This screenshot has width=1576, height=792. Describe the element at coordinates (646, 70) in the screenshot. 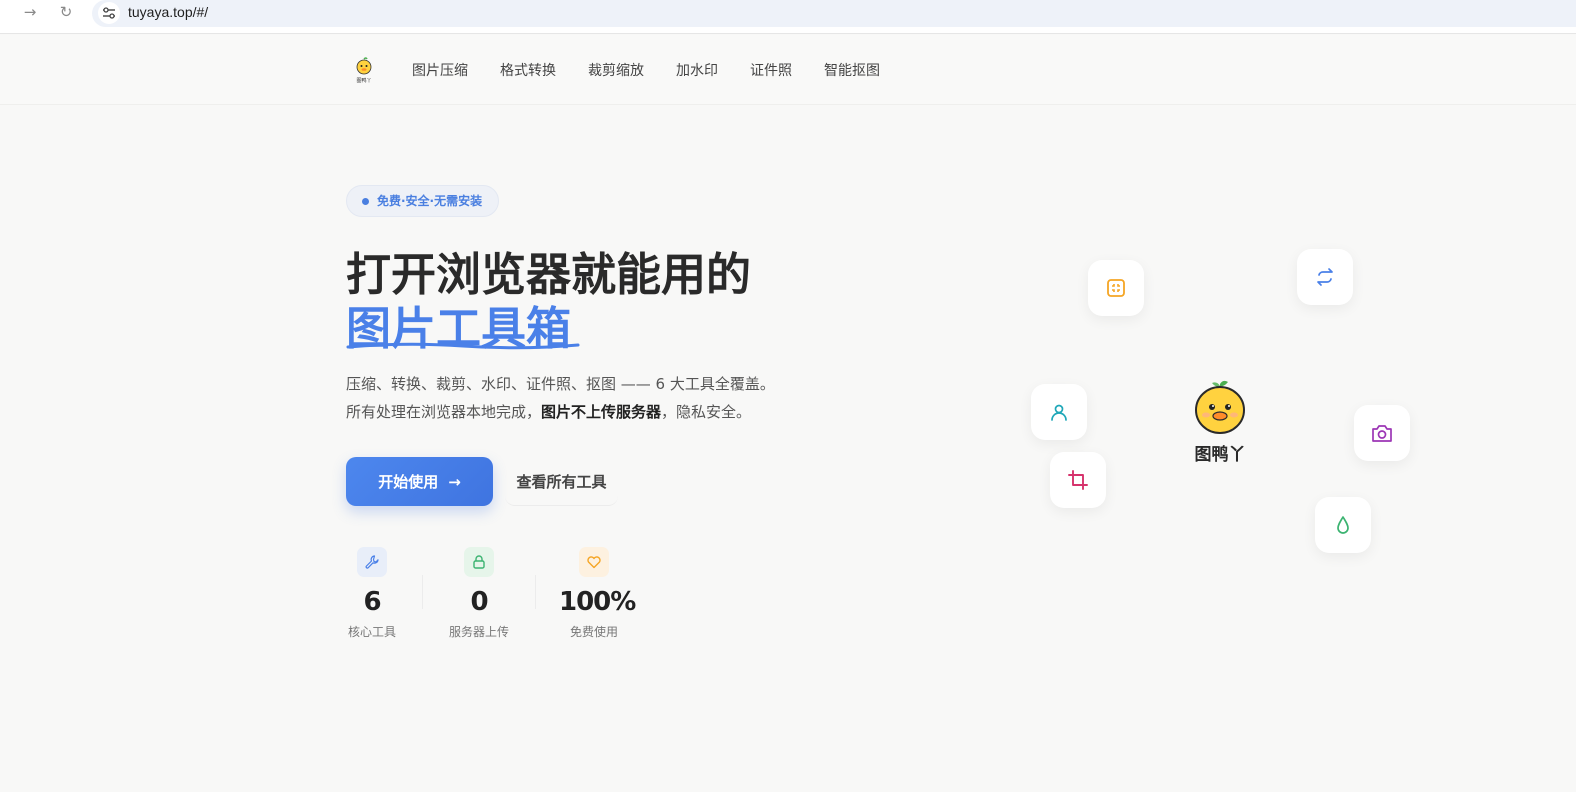

I see `main-nav: 图片压缩 格式转换 裁剪缩放 加水印 证件照 智能抠图` at that location.